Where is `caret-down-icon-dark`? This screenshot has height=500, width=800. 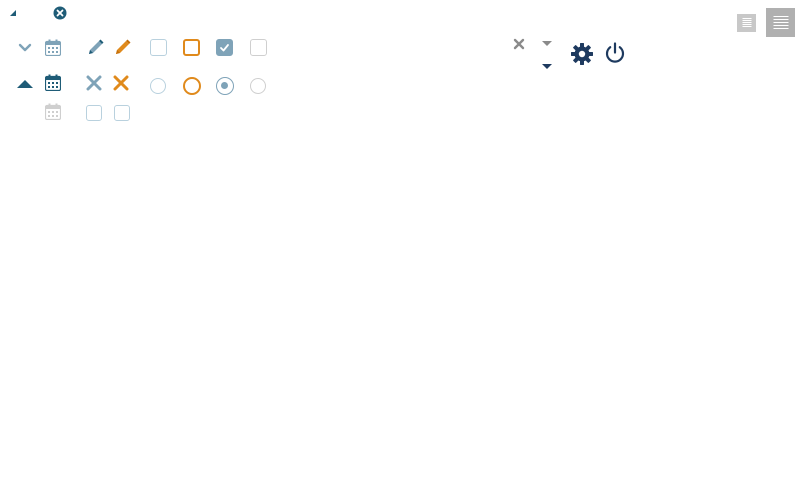
caret-down-icon-dark is located at coordinates (547, 66).